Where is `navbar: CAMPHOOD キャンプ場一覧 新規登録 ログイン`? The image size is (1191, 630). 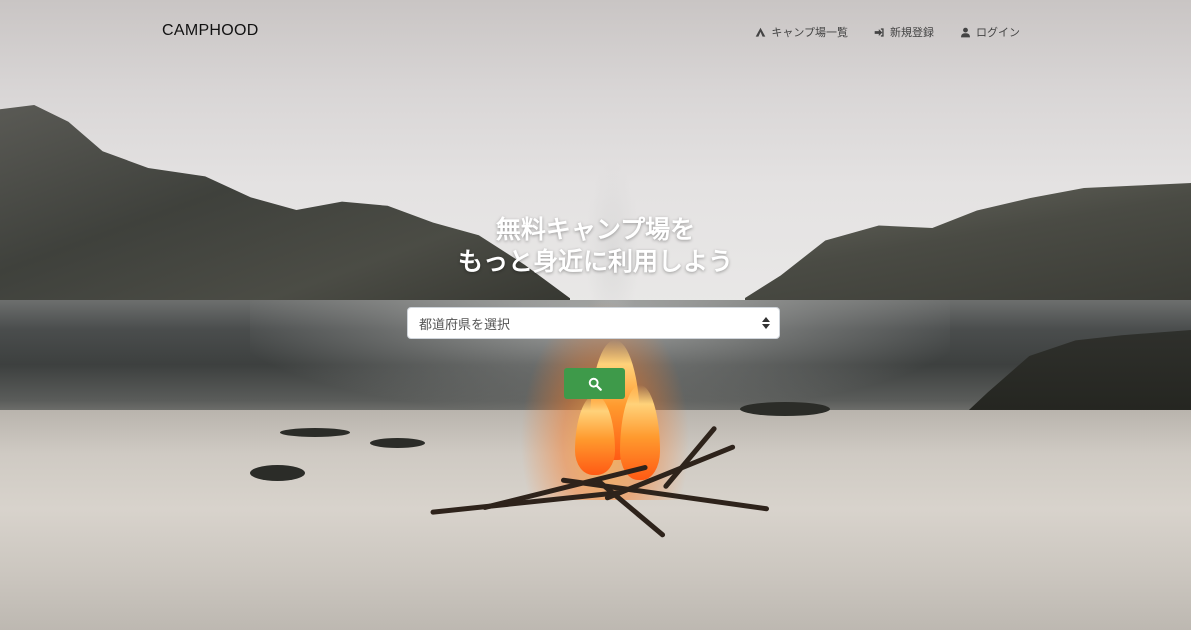 navbar: CAMPHOOD キャンプ場一覧 新規登録 ログイン is located at coordinates (595, 33).